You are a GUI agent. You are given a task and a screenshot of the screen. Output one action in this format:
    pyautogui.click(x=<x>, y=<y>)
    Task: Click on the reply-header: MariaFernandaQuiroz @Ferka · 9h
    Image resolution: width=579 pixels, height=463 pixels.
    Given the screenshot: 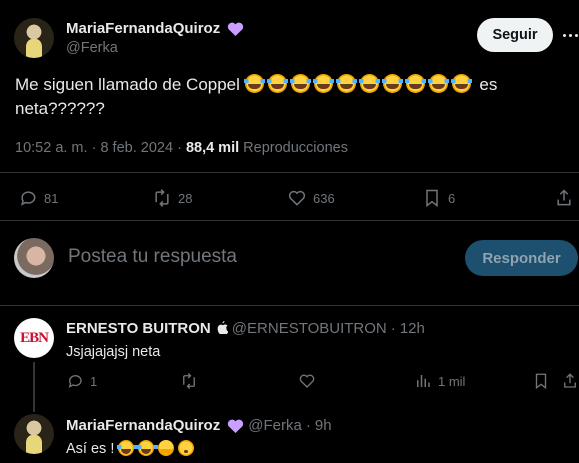 What is the action you would take?
    pyautogui.click(x=199, y=425)
    